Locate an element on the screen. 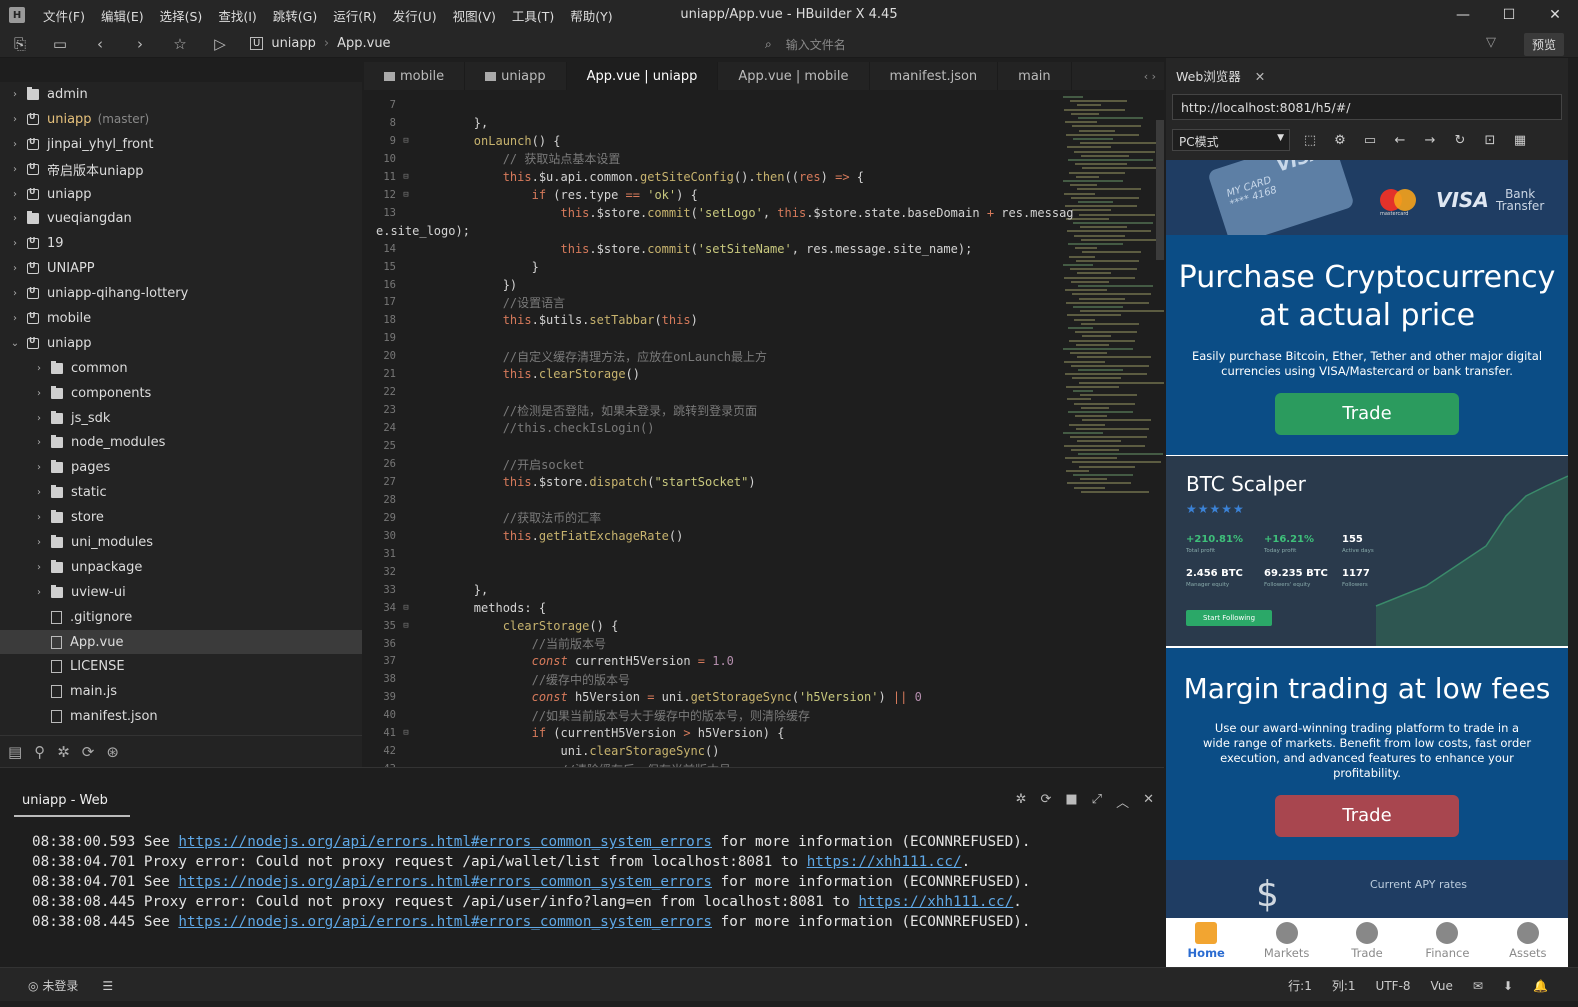  lock-icon: ⊡ is located at coordinates (1490, 140).